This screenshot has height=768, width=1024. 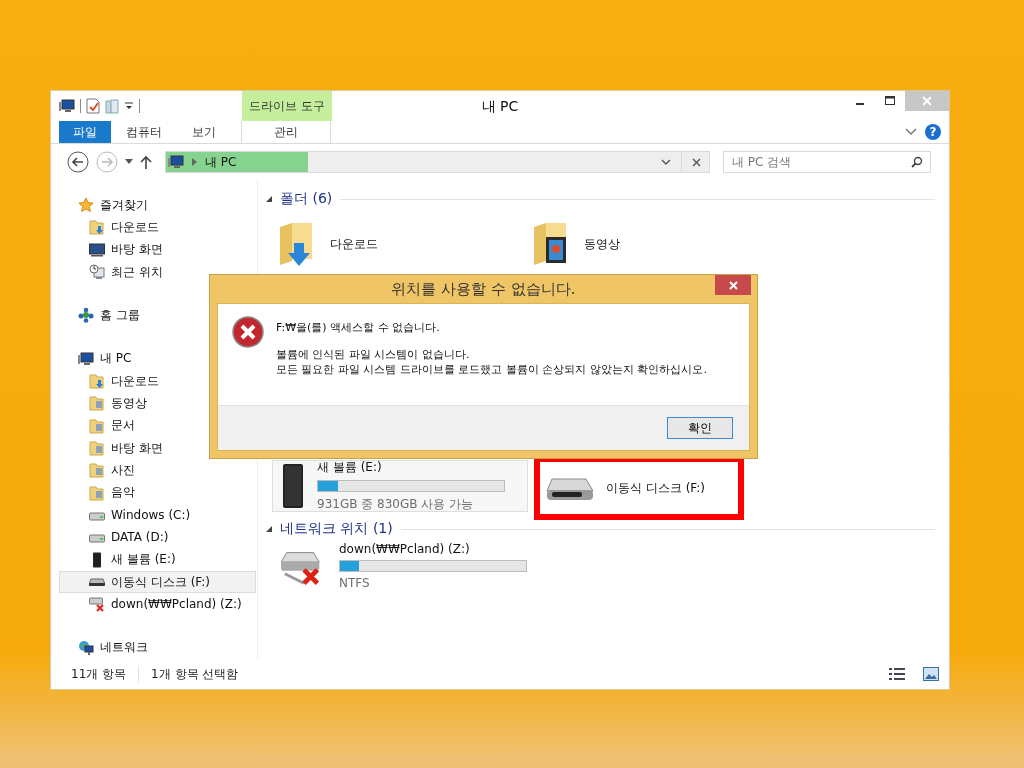 I want to click on error-icon, so click(x=248, y=332).